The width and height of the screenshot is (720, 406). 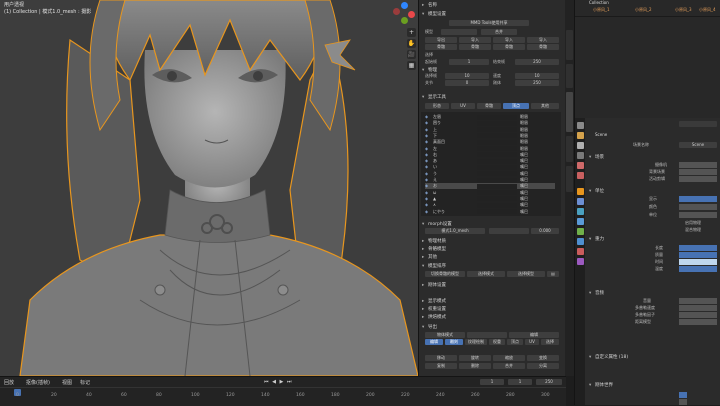 What do you see at coordinates (492, 257) in the screenshot?
I see `section-other: ▸ 其他` at bounding box center [492, 257].